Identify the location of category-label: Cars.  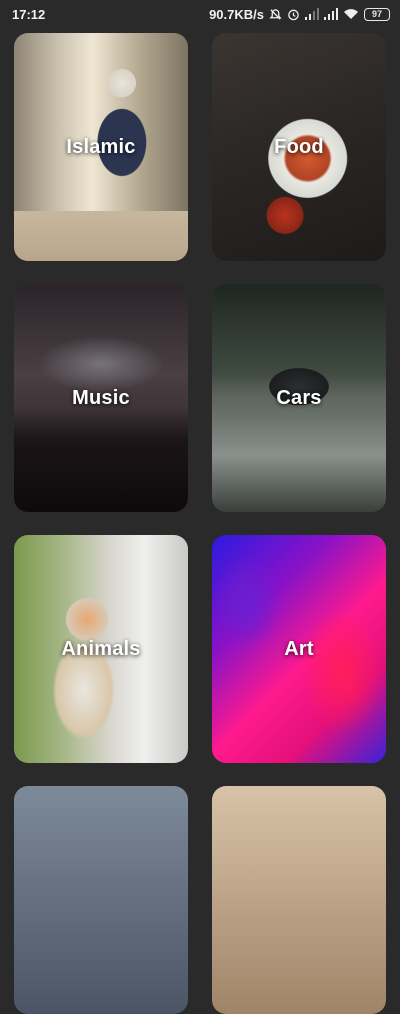
(299, 397).